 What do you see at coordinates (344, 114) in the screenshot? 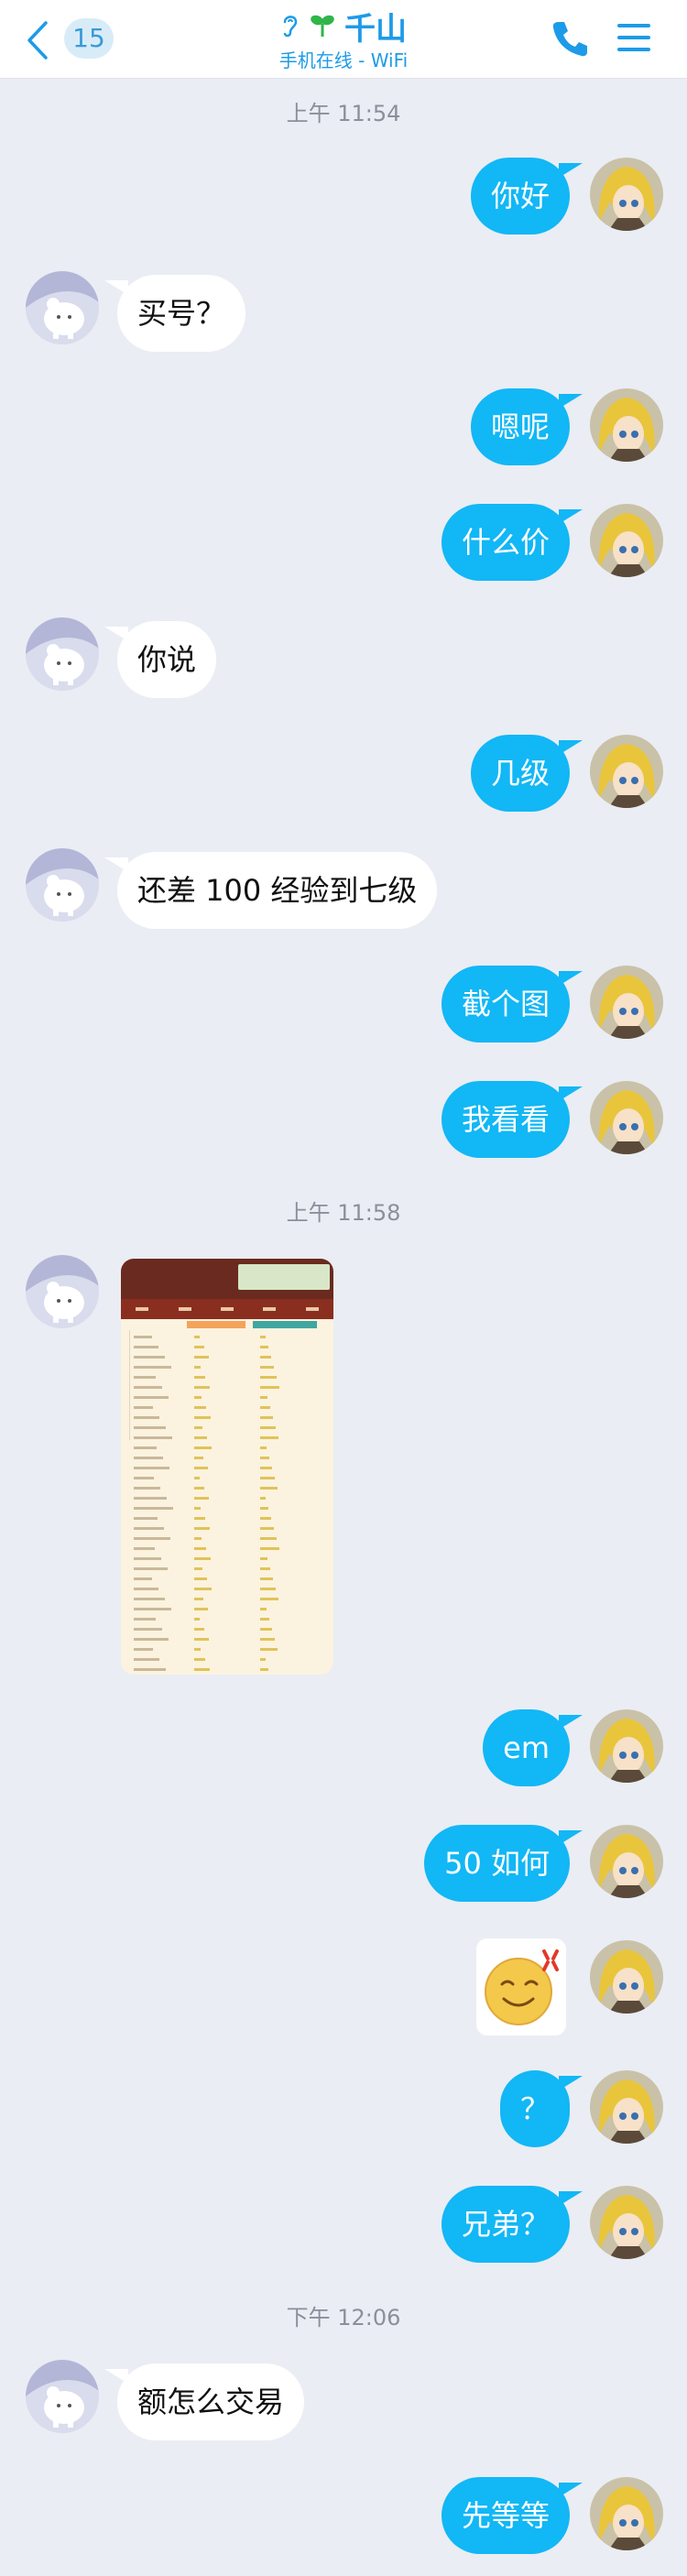
I see `timestamp: 上午 11:54` at bounding box center [344, 114].